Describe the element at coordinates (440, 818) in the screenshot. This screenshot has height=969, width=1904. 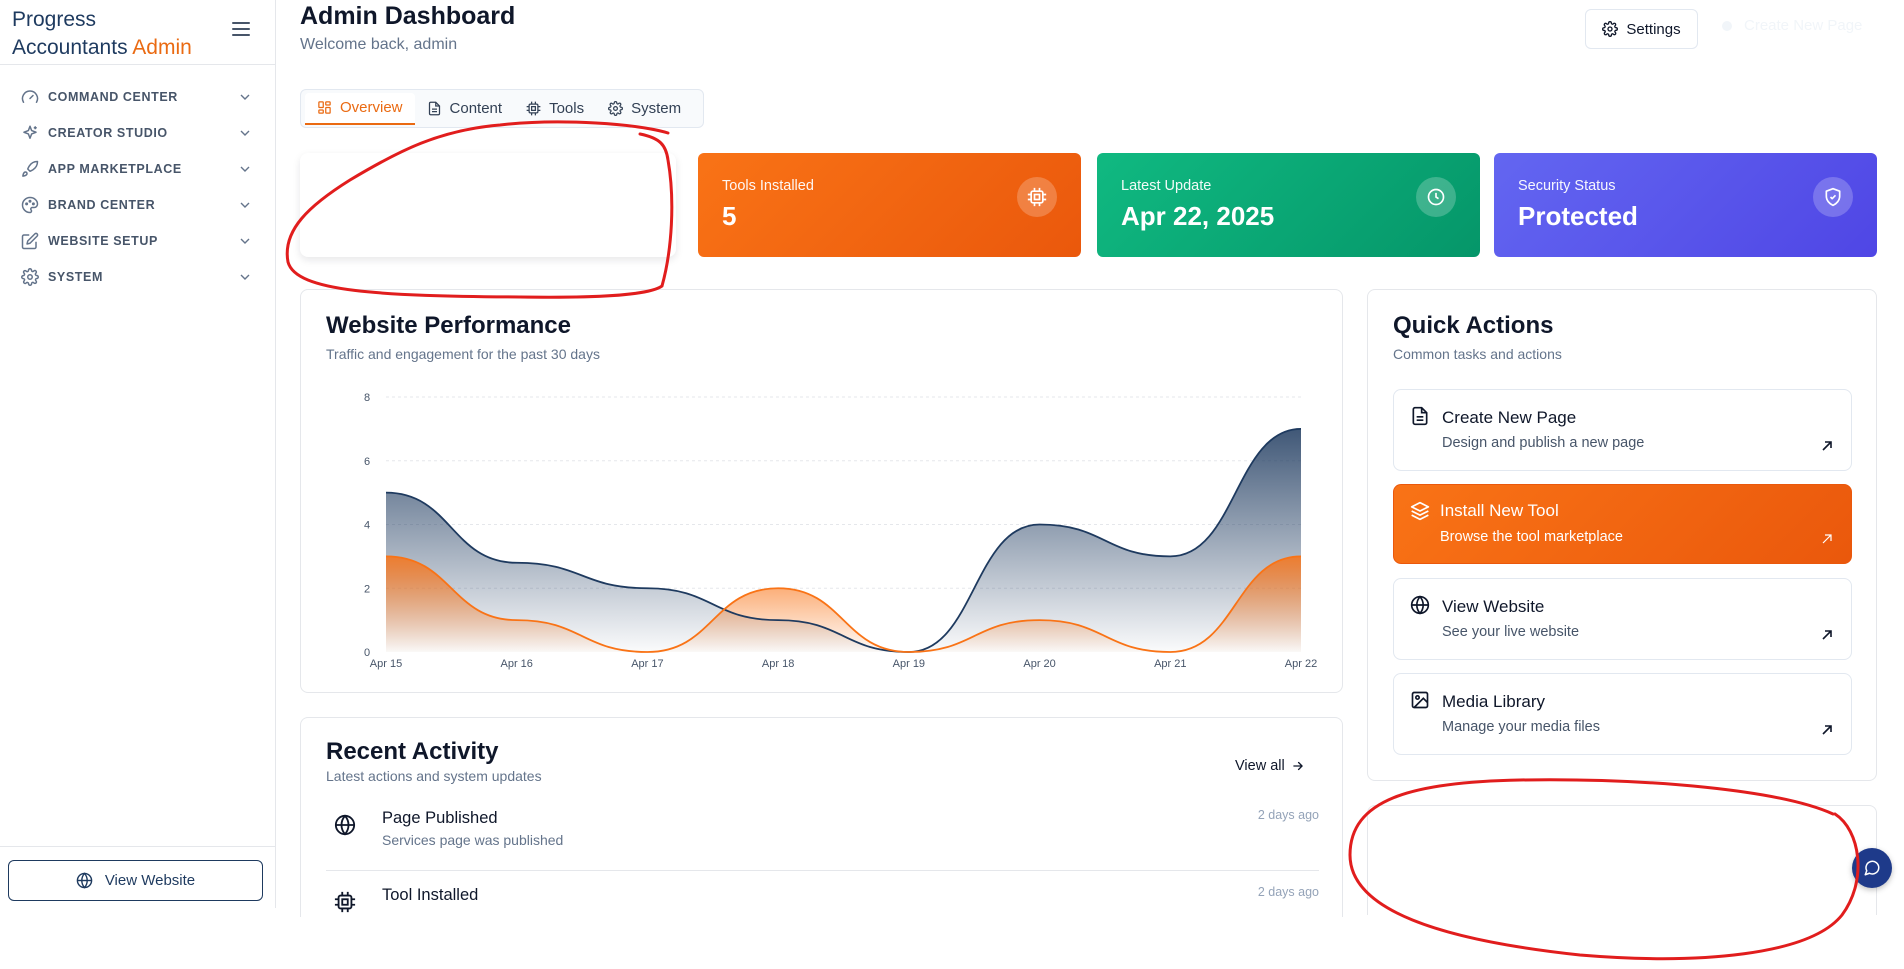
I see `activity-title-text: Page Published` at that location.